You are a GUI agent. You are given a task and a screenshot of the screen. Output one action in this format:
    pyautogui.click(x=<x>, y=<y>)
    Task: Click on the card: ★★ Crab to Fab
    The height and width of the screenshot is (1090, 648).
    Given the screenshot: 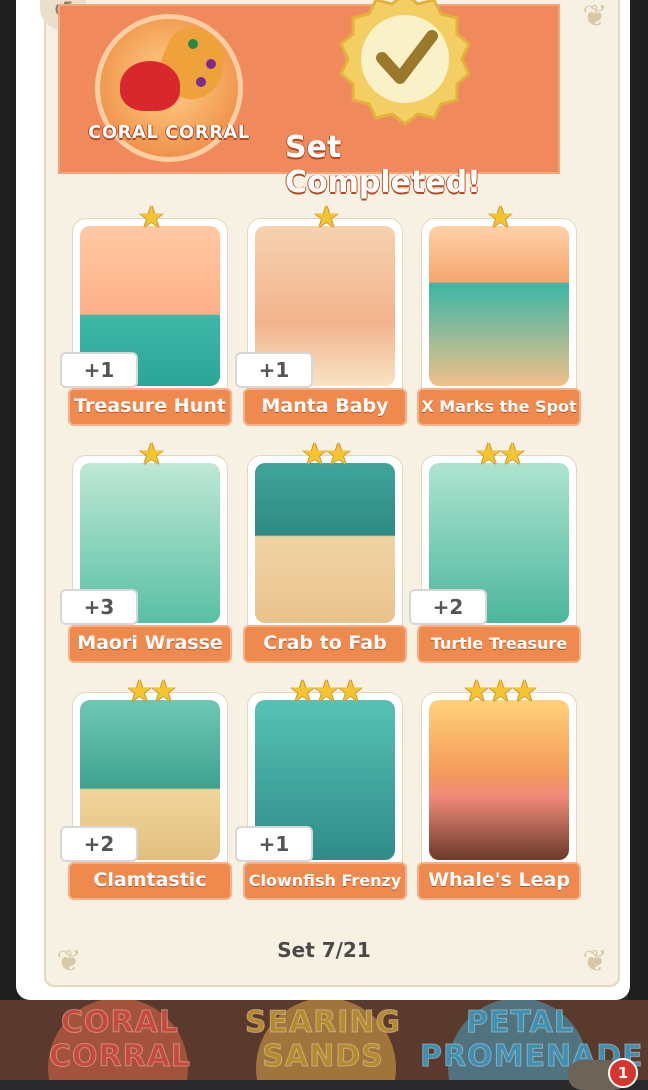 What is the action you would take?
    pyautogui.click(x=325, y=551)
    